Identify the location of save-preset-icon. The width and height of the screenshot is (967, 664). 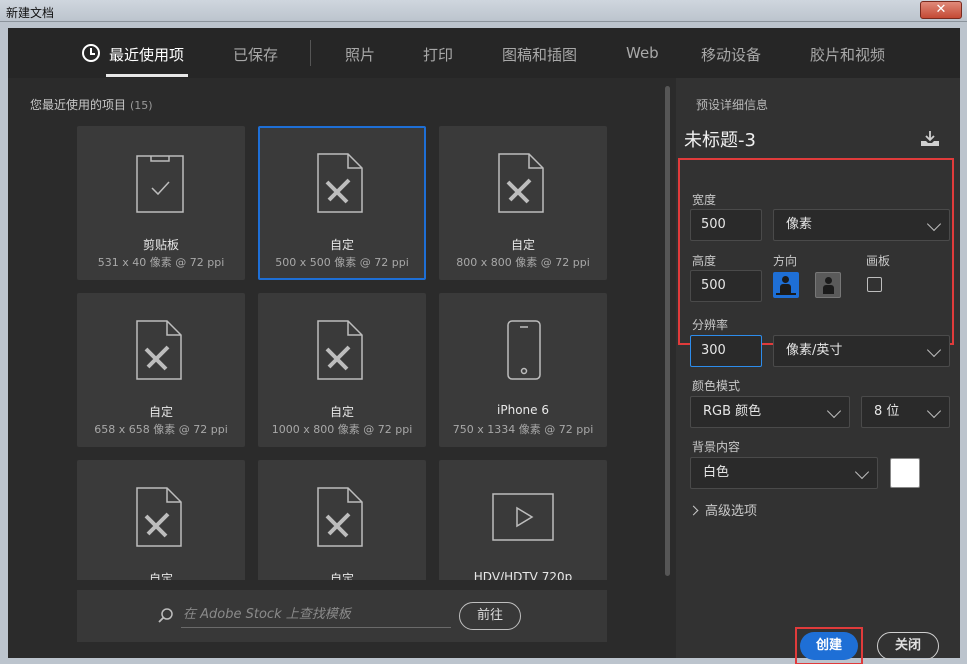
(930, 139).